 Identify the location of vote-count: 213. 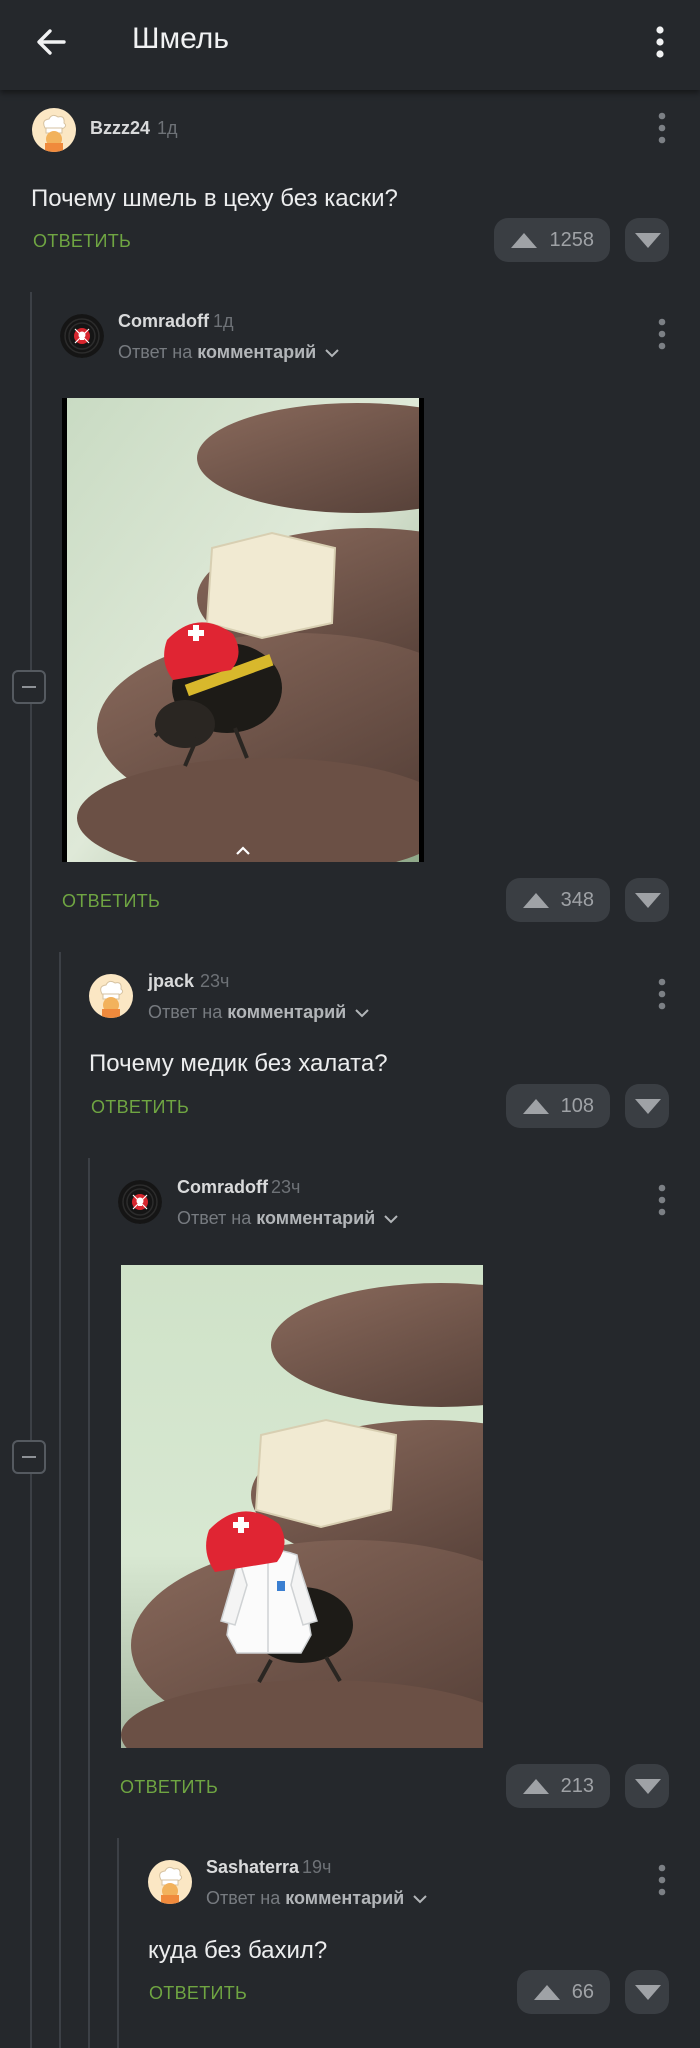
(577, 1786).